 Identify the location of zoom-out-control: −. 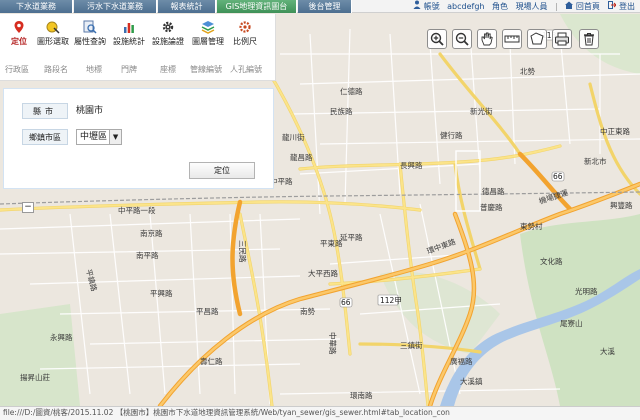
(28, 207).